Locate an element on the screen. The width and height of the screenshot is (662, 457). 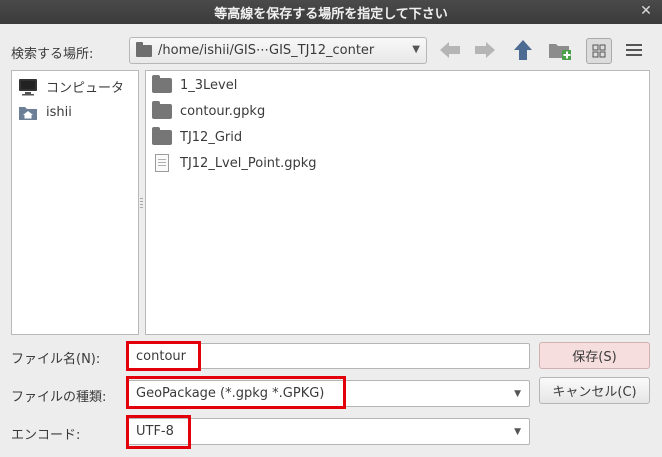
file-name: TJ12_Lvel_Point.gpkg is located at coordinates (248, 163).